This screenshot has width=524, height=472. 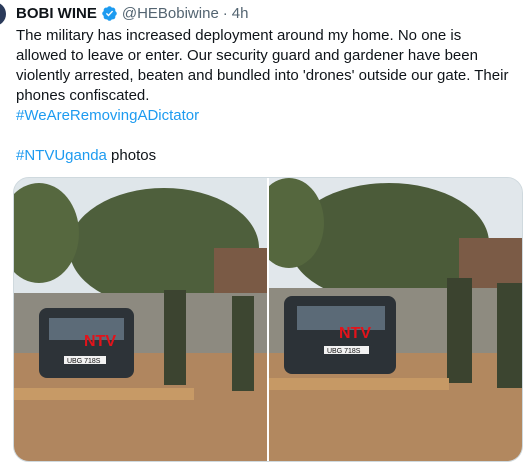 What do you see at coordinates (3, 14) in the screenshot?
I see `avatar` at bounding box center [3, 14].